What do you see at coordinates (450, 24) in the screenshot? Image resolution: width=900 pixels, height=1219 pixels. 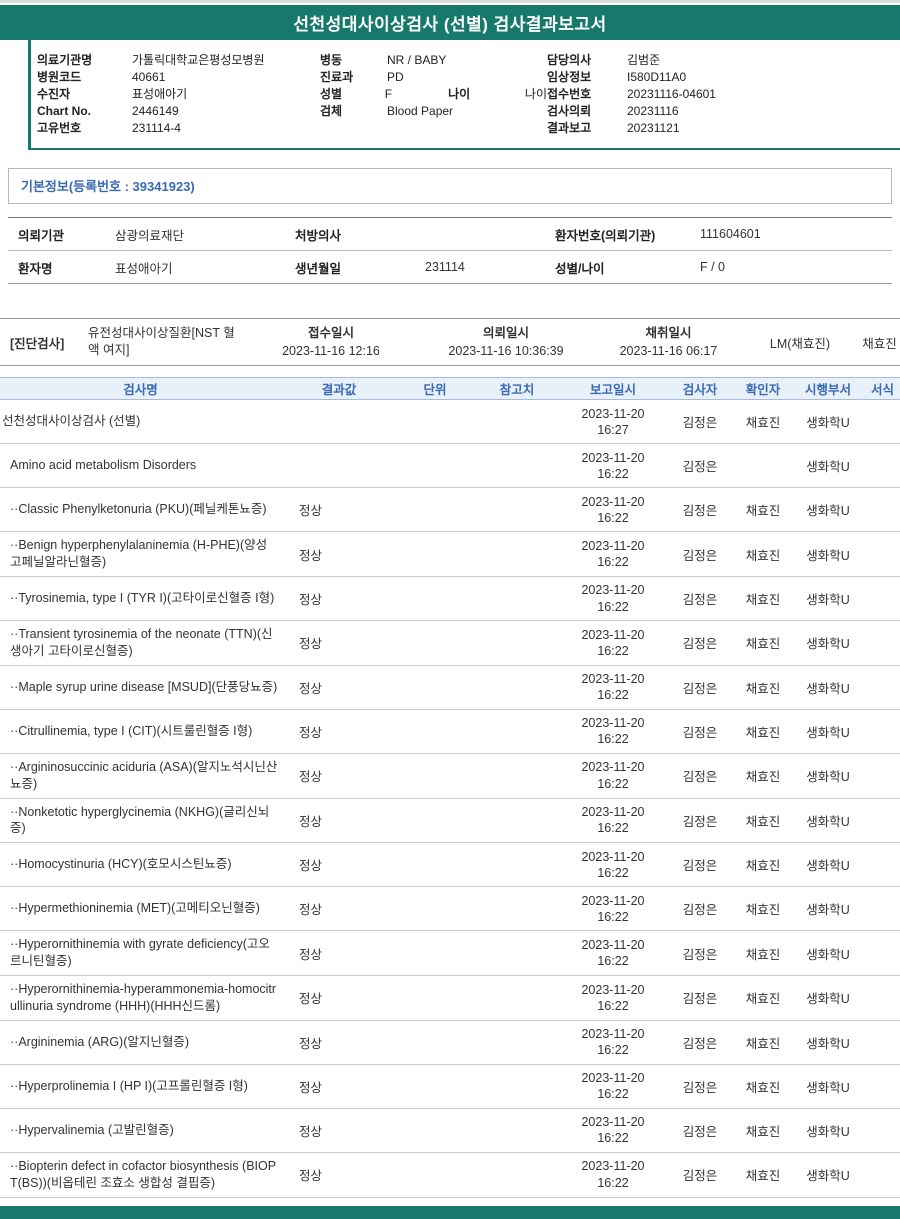 I see `page-title: 선천성대사이상검사 (선별) 검사결과보고서` at bounding box center [450, 24].